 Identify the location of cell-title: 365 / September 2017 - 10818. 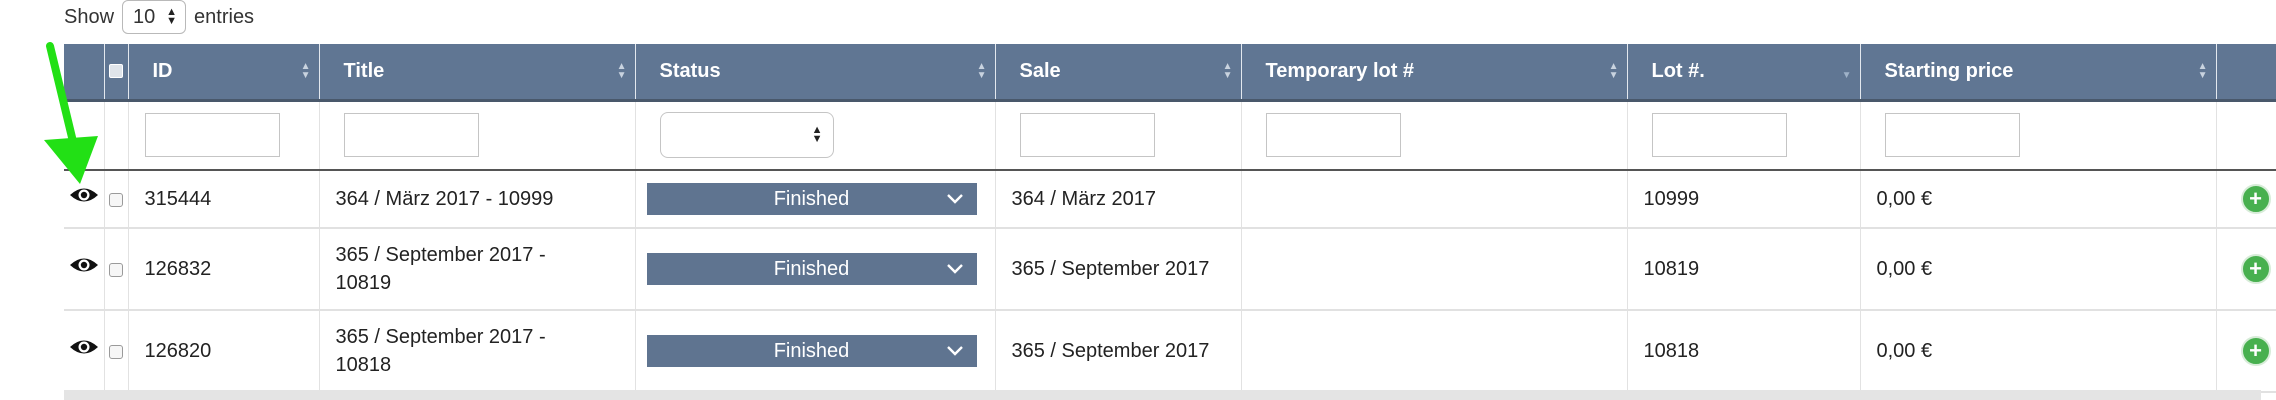
(477, 351).